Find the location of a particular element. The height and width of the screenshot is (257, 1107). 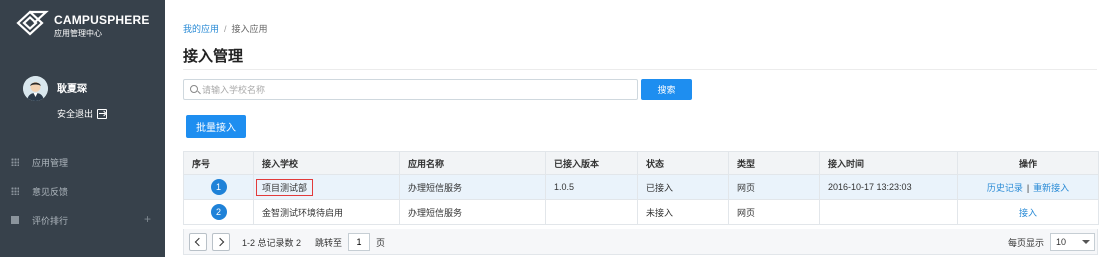

school-name-highlighted: 项目测试部 is located at coordinates (285, 187).